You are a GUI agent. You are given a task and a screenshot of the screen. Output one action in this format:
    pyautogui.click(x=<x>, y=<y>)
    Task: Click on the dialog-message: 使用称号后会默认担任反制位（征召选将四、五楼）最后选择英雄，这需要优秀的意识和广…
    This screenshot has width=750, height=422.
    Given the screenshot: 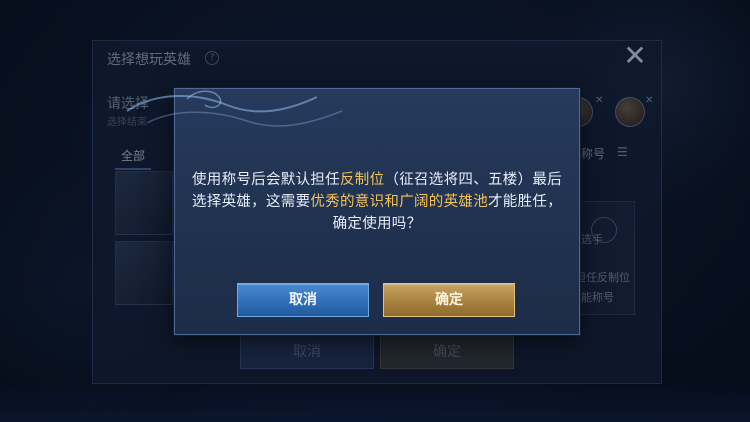 What is the action you would take?
    pyautogui.click(x=377, y=202)
    